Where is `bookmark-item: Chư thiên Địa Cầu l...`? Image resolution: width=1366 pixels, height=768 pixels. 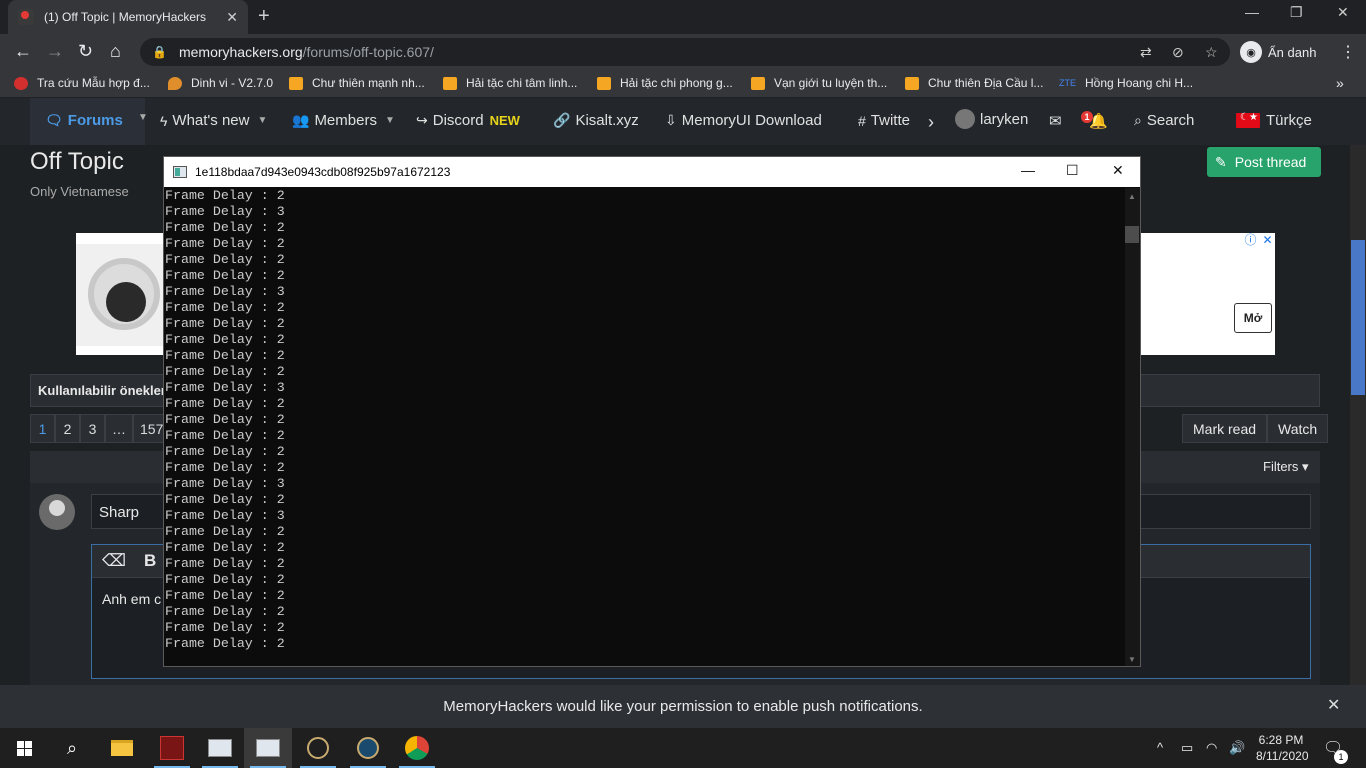
bookmark-item: Chư thiên Địa Cầu l... is located at coordinates (974, 83).